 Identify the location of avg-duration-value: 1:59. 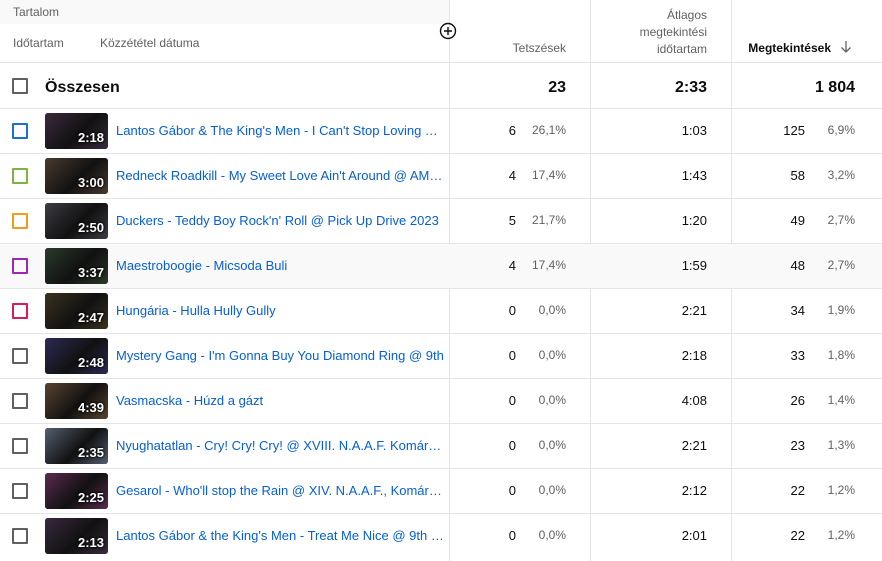
(694, 265).